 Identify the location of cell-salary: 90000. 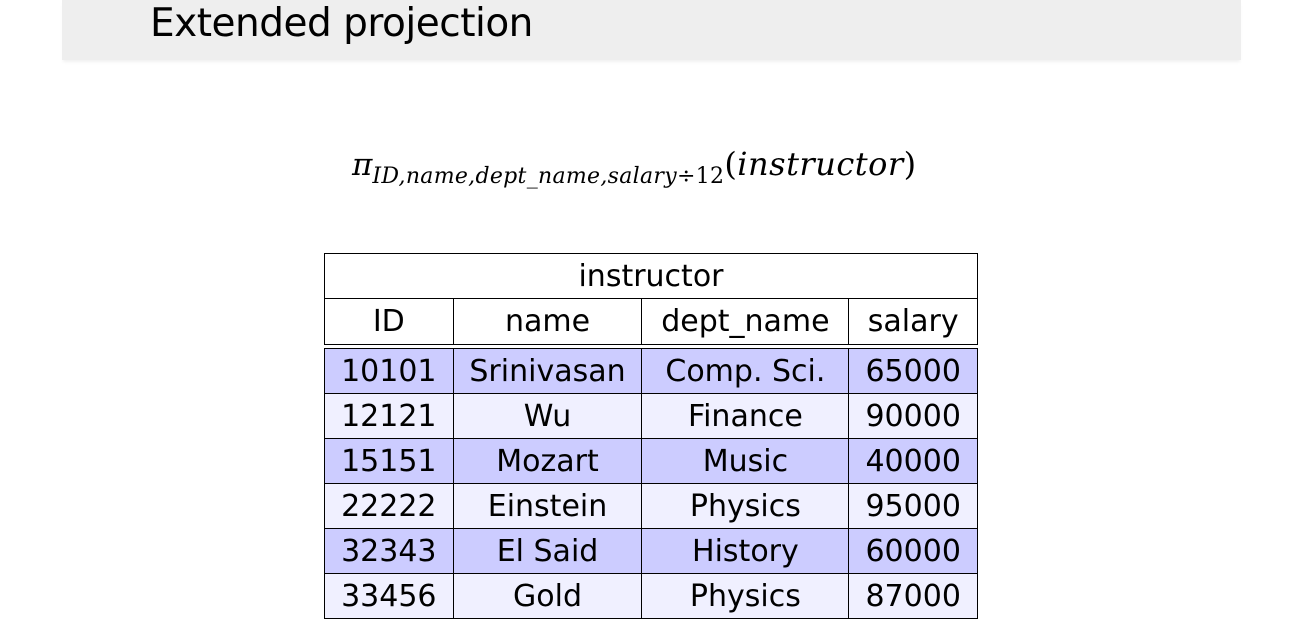
(913, 416).